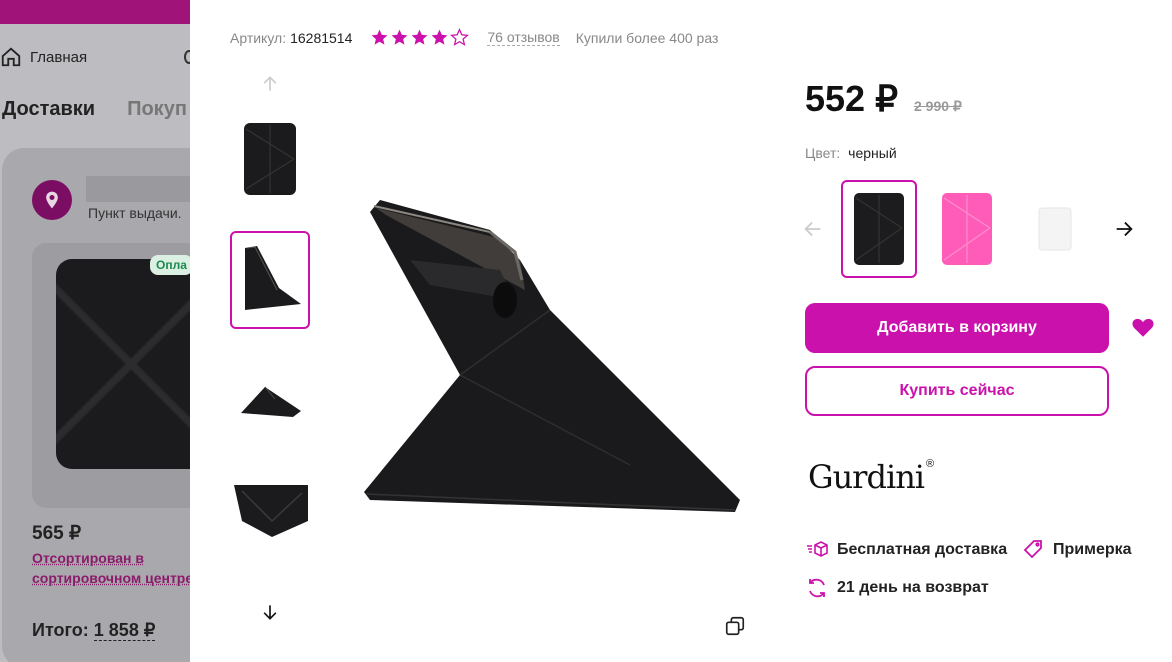 Image resolution: width=1172 pixels, height=662 pixels. I want to click on case-front-thumb-icon, so click(270, 159).